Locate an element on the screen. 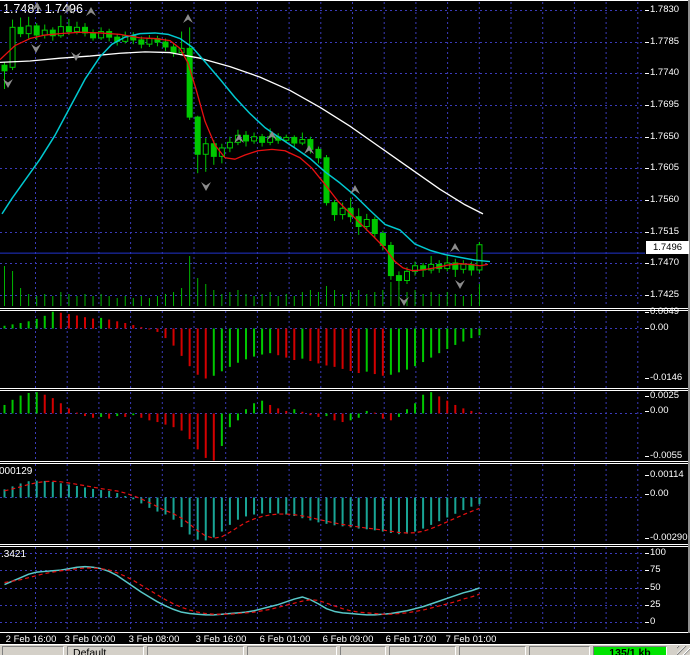  traffic-indicator: 135/1 kb is located at coordinates (630, 650).